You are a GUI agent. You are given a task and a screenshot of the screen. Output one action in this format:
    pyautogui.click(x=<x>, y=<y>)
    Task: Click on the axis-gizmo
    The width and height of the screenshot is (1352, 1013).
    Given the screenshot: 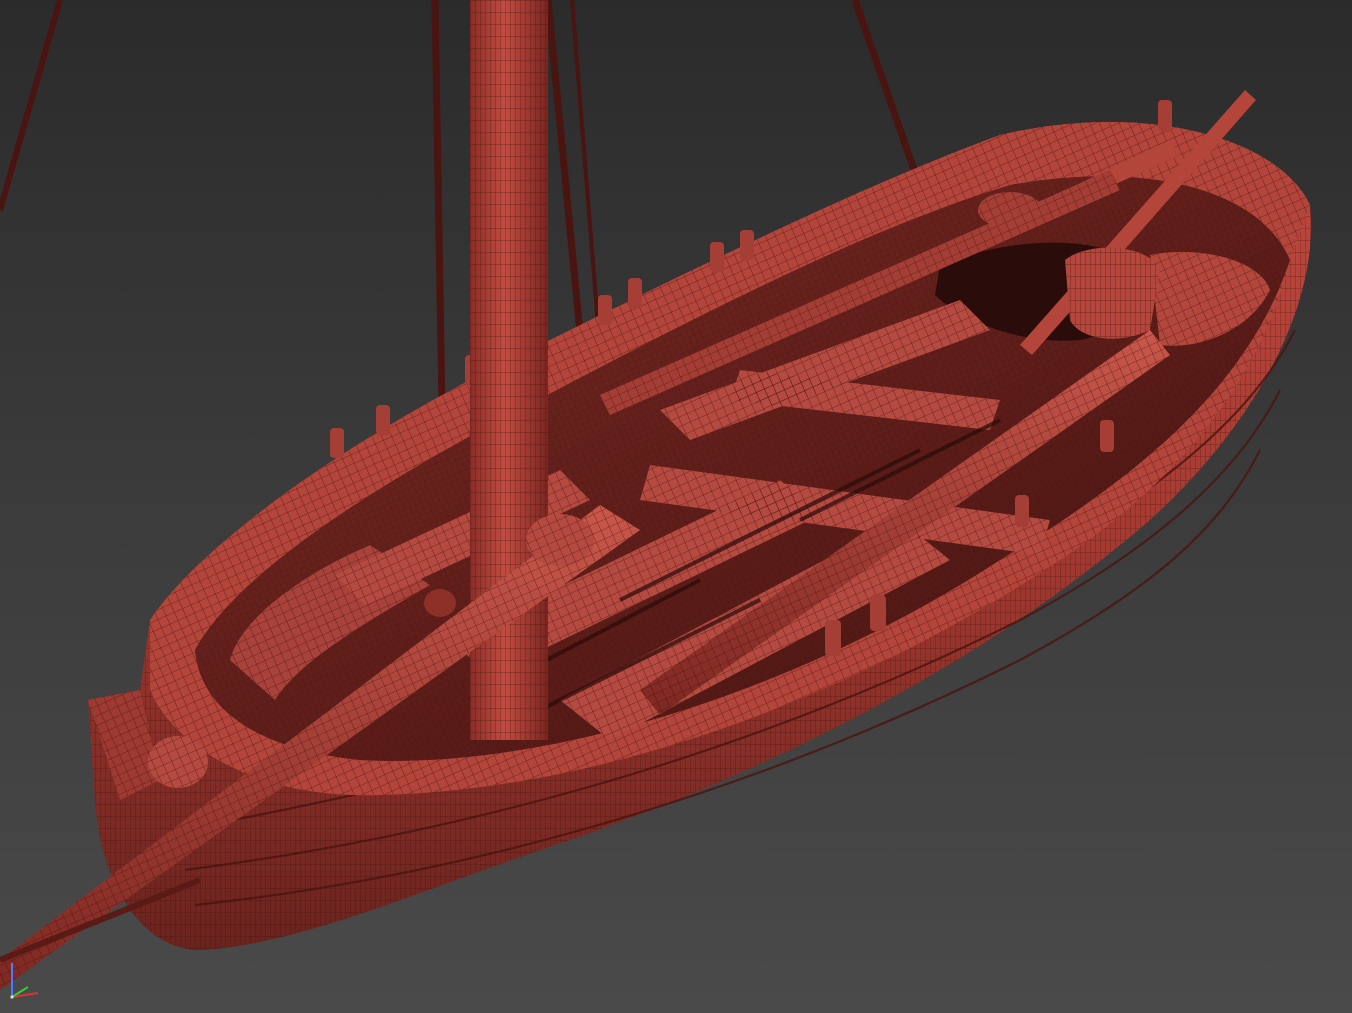 What is the action you would take?
    pyautogui.click(x=24, y=981)
    